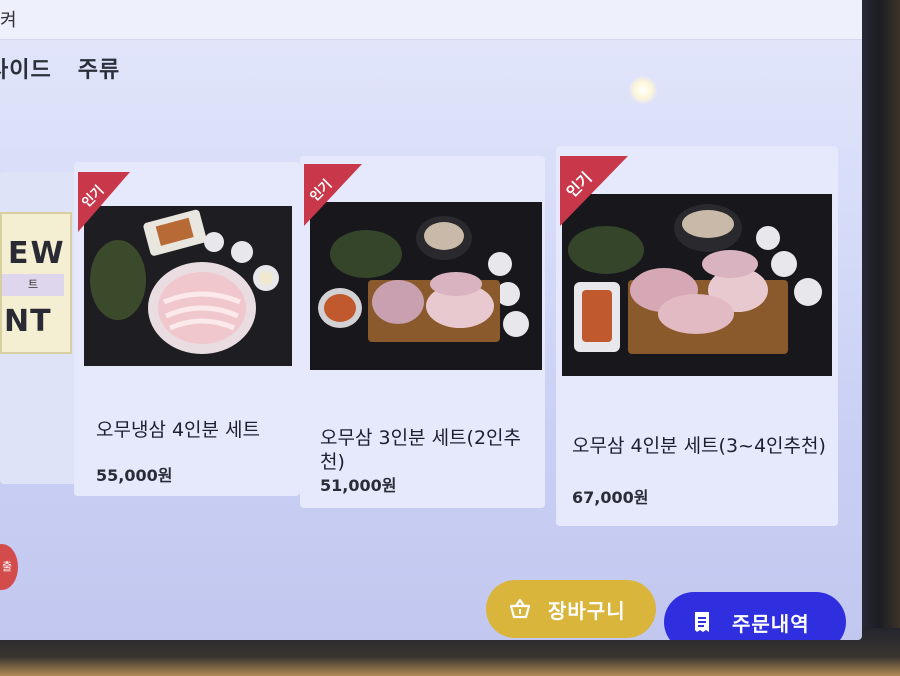 The image size is (900, 676). What do you see at coordinates (587, 610) in the screenshot?
I see `cart-button-label: 장바구니` at bounding box center [587, 610].